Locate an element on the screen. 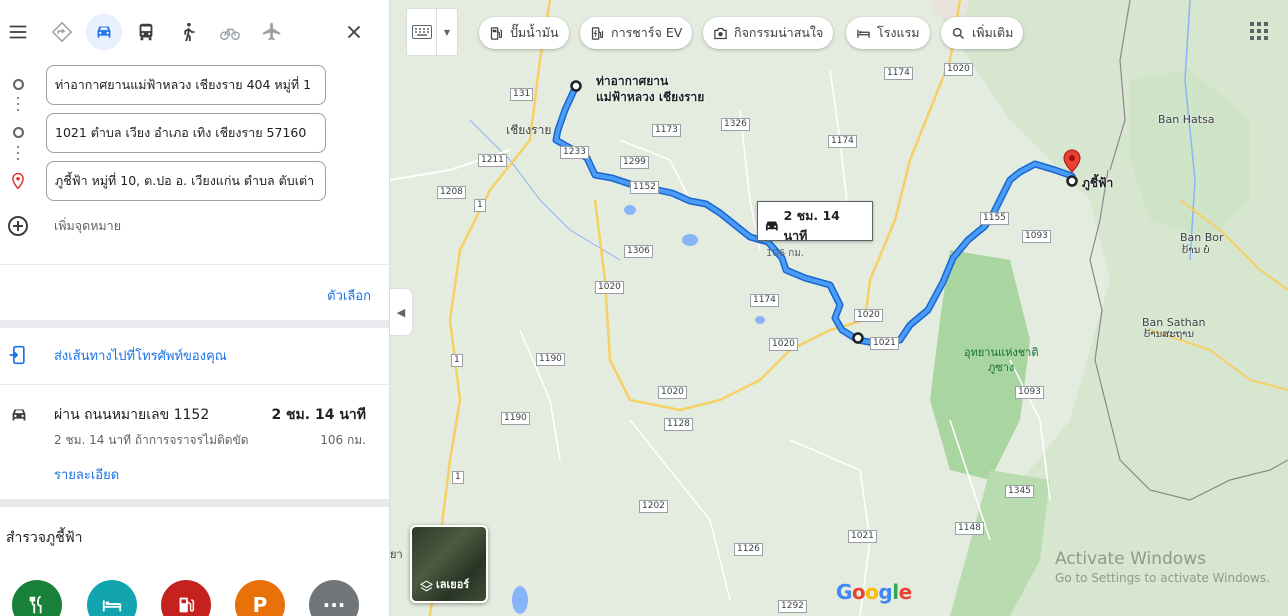 The width and height of the screenshot is (1288, 616). bus-icon is located at coordinates (146, 32).